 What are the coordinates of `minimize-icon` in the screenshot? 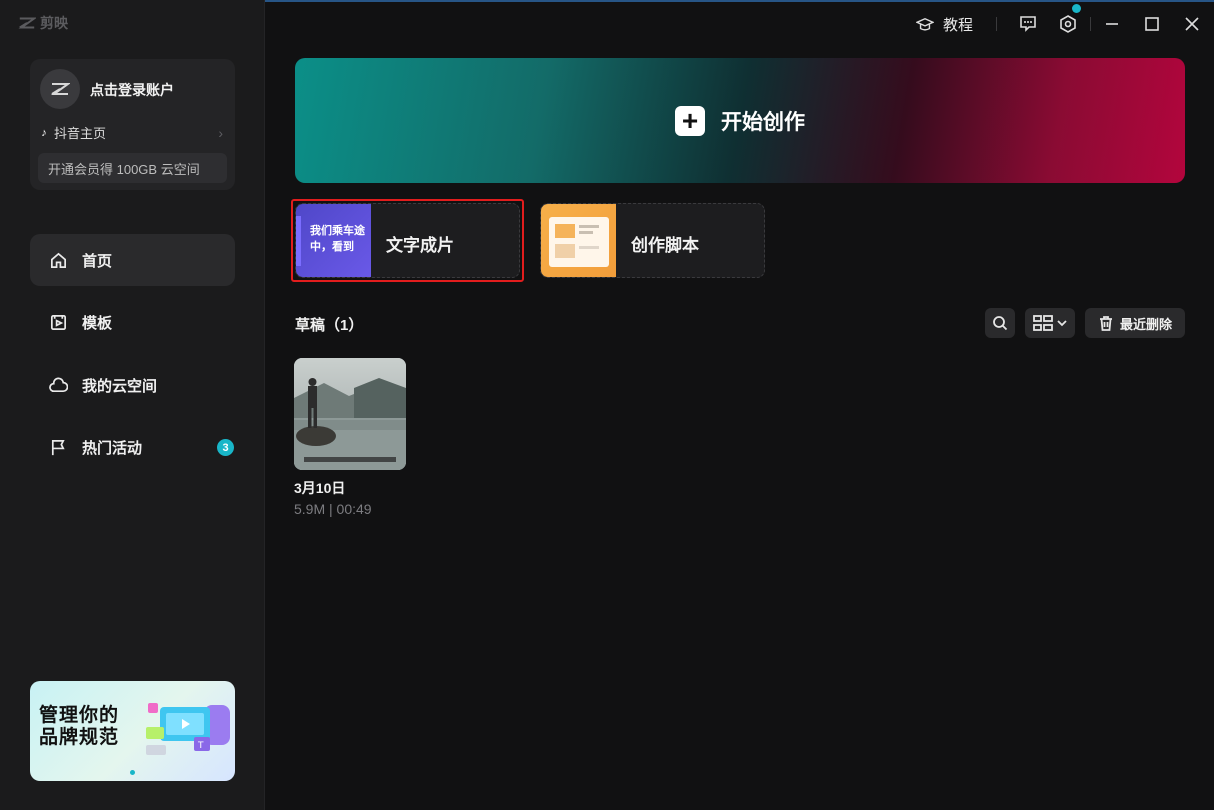 It's located at (1112, 24).